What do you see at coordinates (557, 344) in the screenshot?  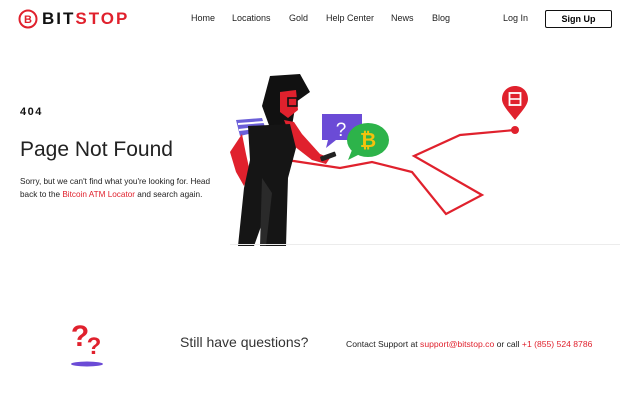 I see `support-phone-link: +1 (855) 524 8786` at bounding box center [557, 344].